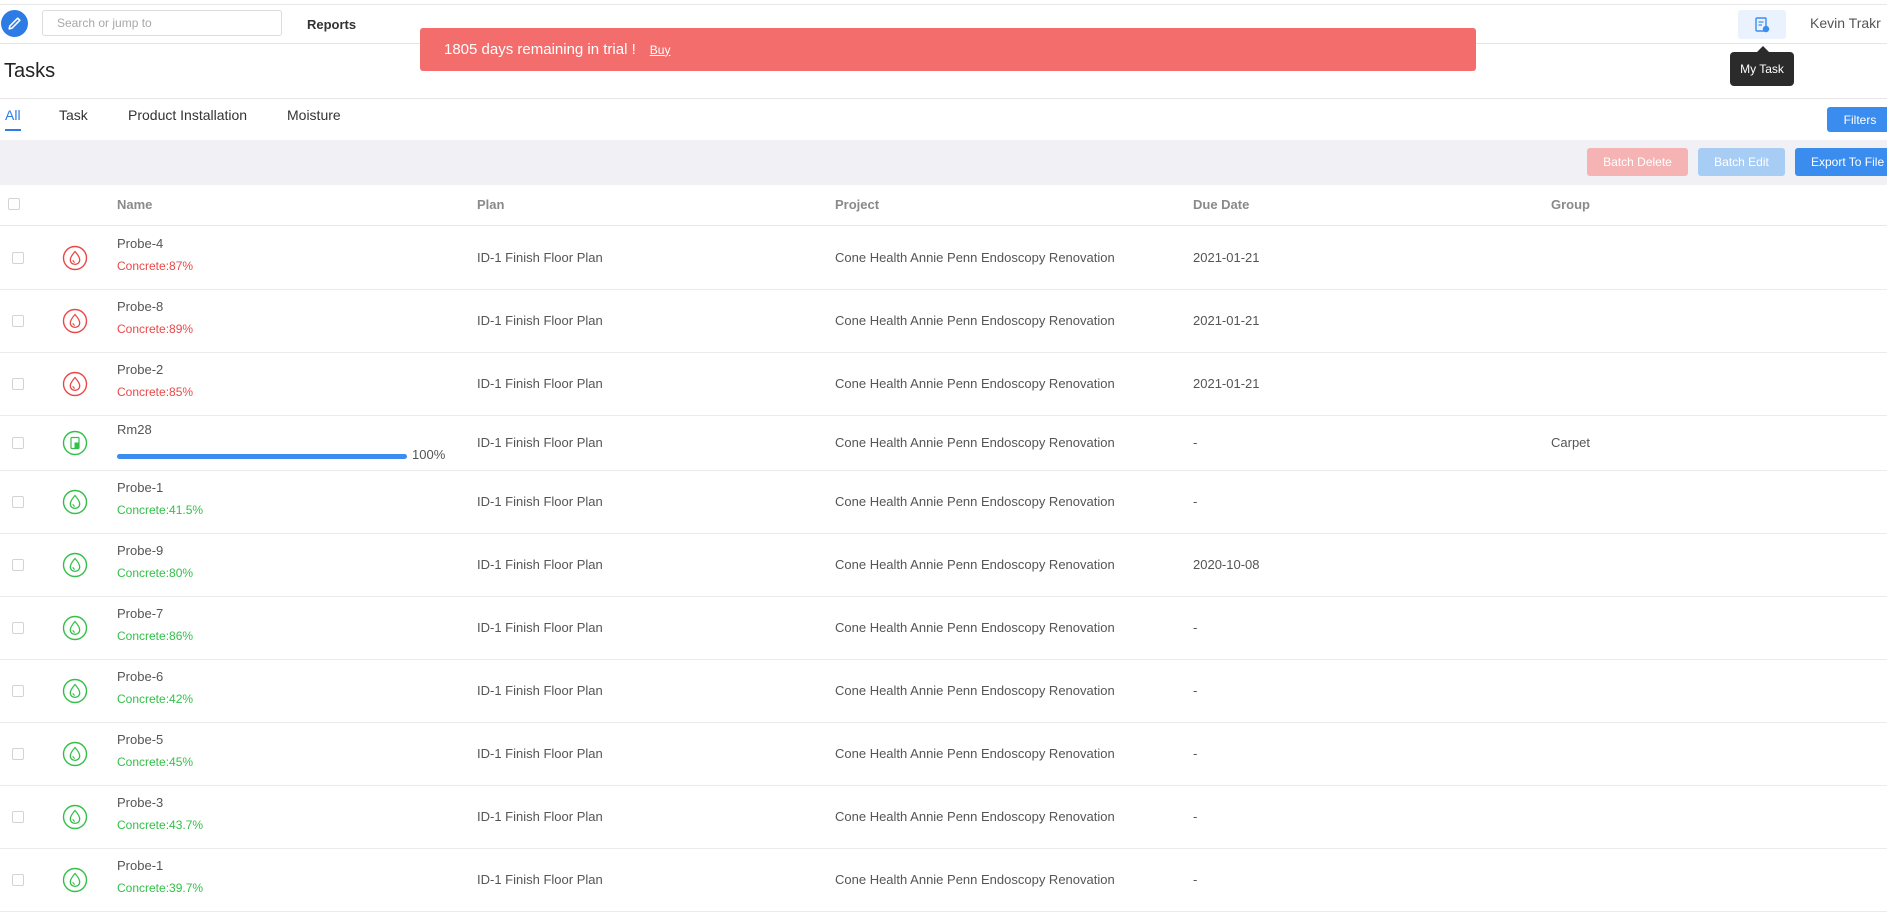  What do you see at coordinates (140, 243) in the screenshot?
I see `task-name: Probe-4` at bounding box center [140, 243].